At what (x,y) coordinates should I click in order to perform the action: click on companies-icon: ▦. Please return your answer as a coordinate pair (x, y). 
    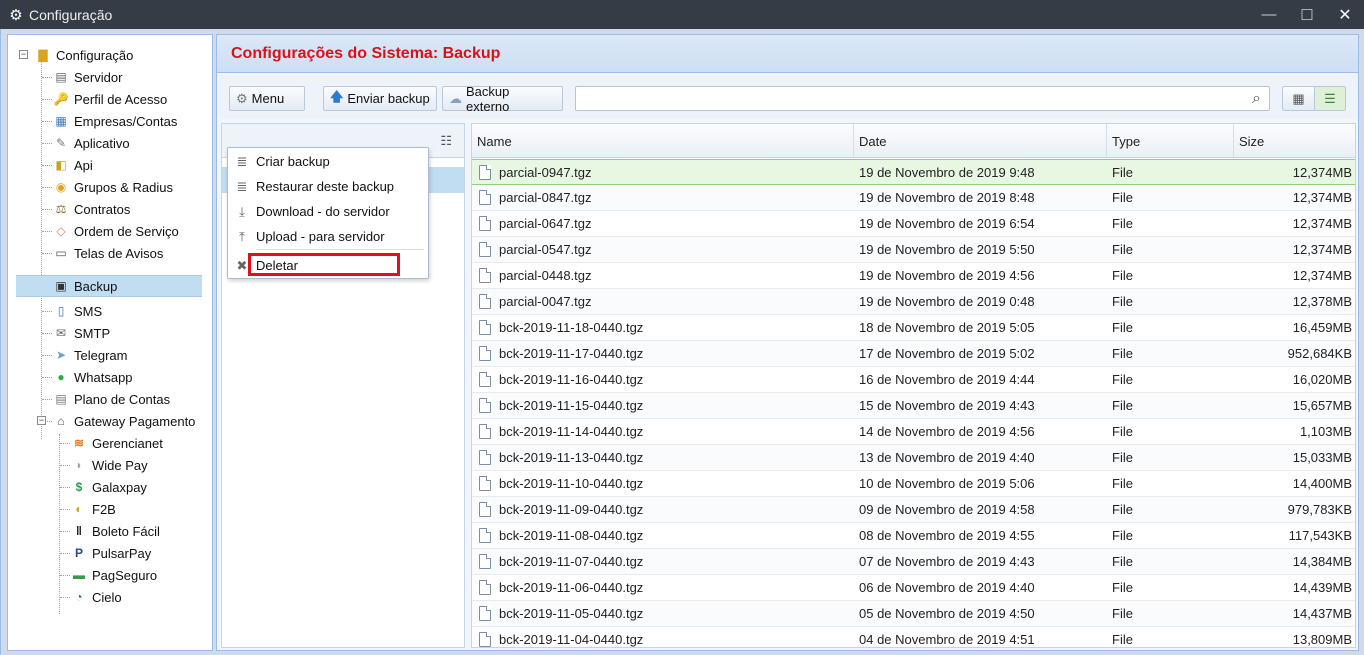
    Looking at the image, I should click on (61, 121).